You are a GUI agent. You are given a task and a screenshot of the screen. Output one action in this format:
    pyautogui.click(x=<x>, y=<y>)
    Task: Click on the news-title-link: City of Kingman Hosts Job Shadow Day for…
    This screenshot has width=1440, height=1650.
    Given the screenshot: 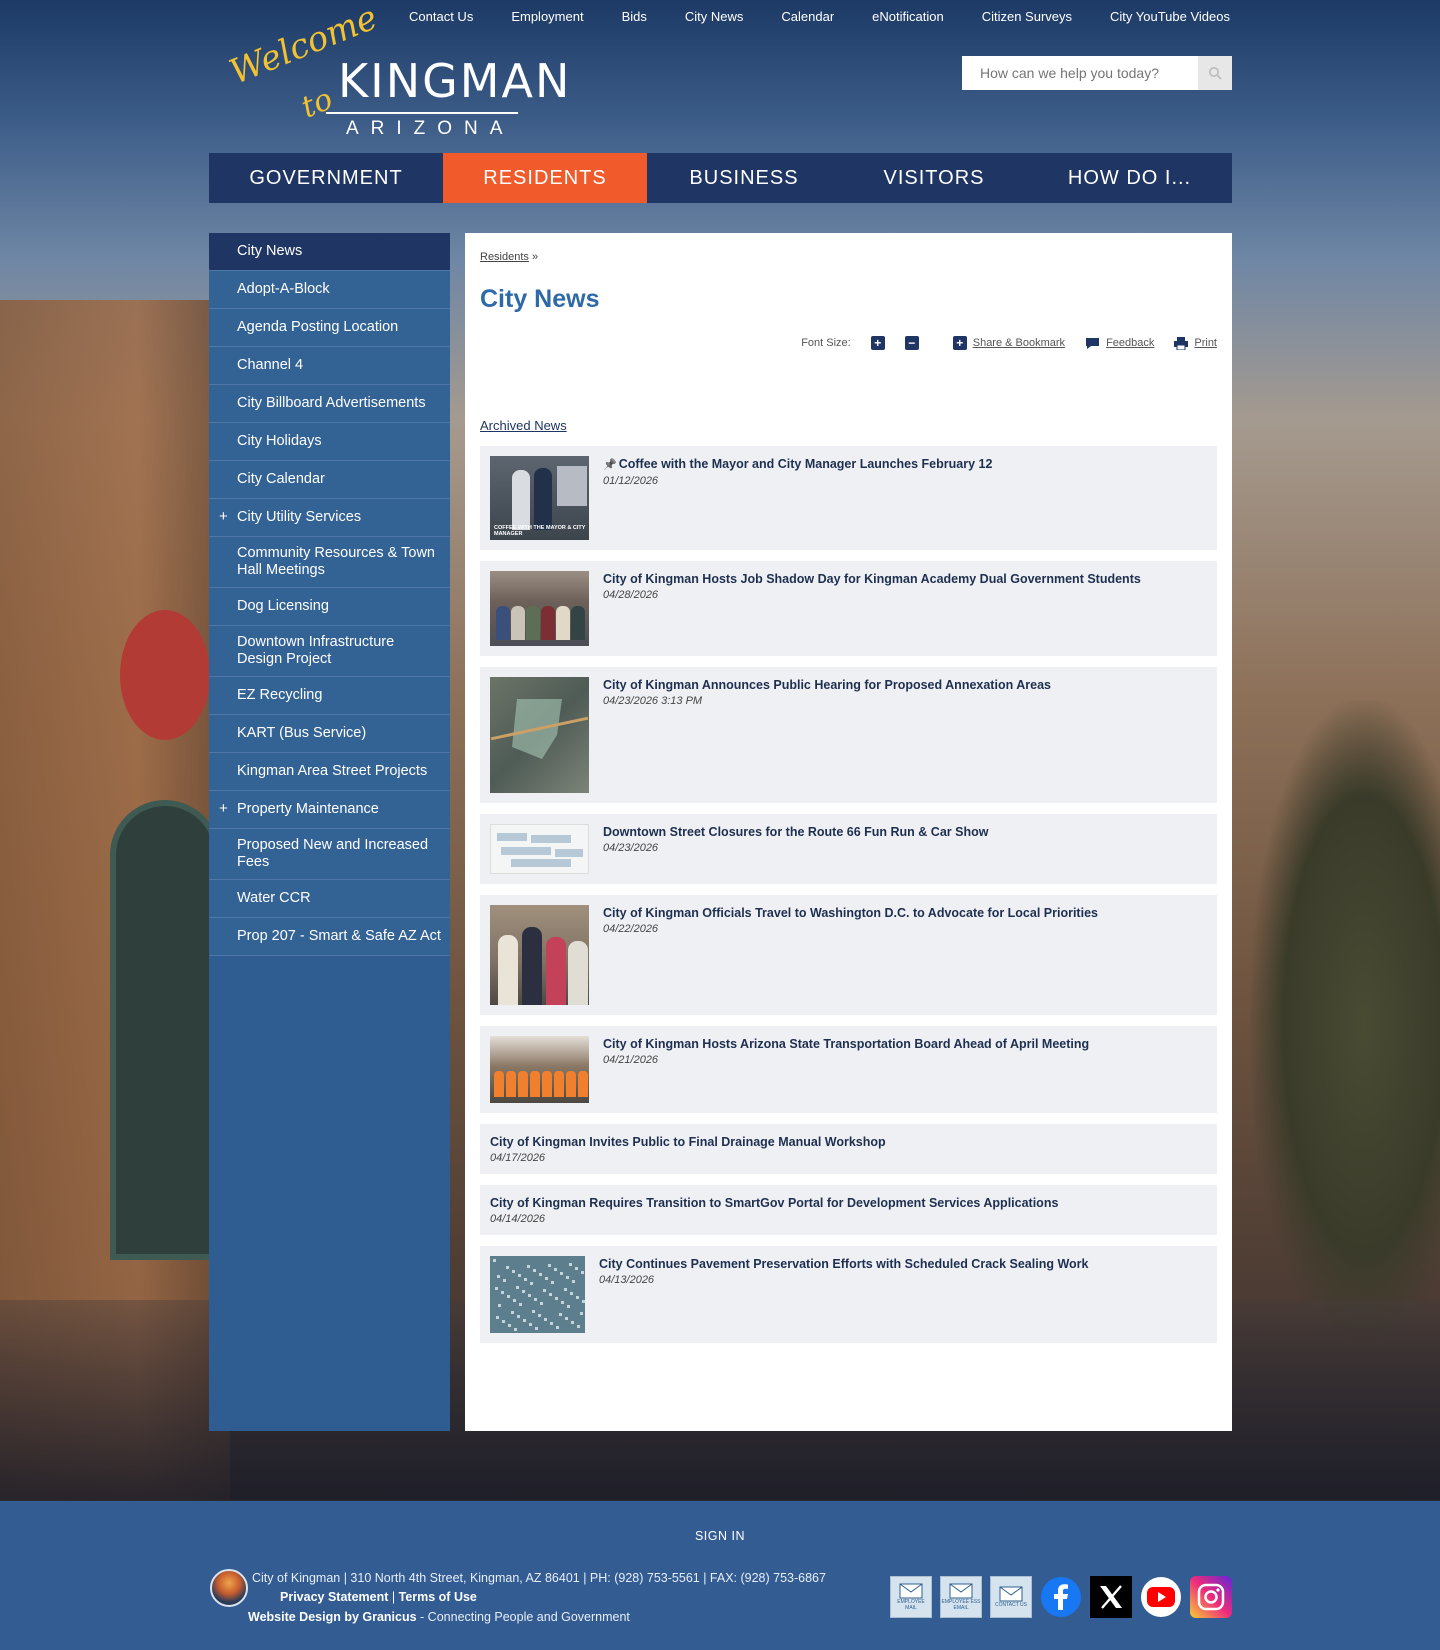 What is the action you would take?
    pyautogui.click(x=905, y=579)
    